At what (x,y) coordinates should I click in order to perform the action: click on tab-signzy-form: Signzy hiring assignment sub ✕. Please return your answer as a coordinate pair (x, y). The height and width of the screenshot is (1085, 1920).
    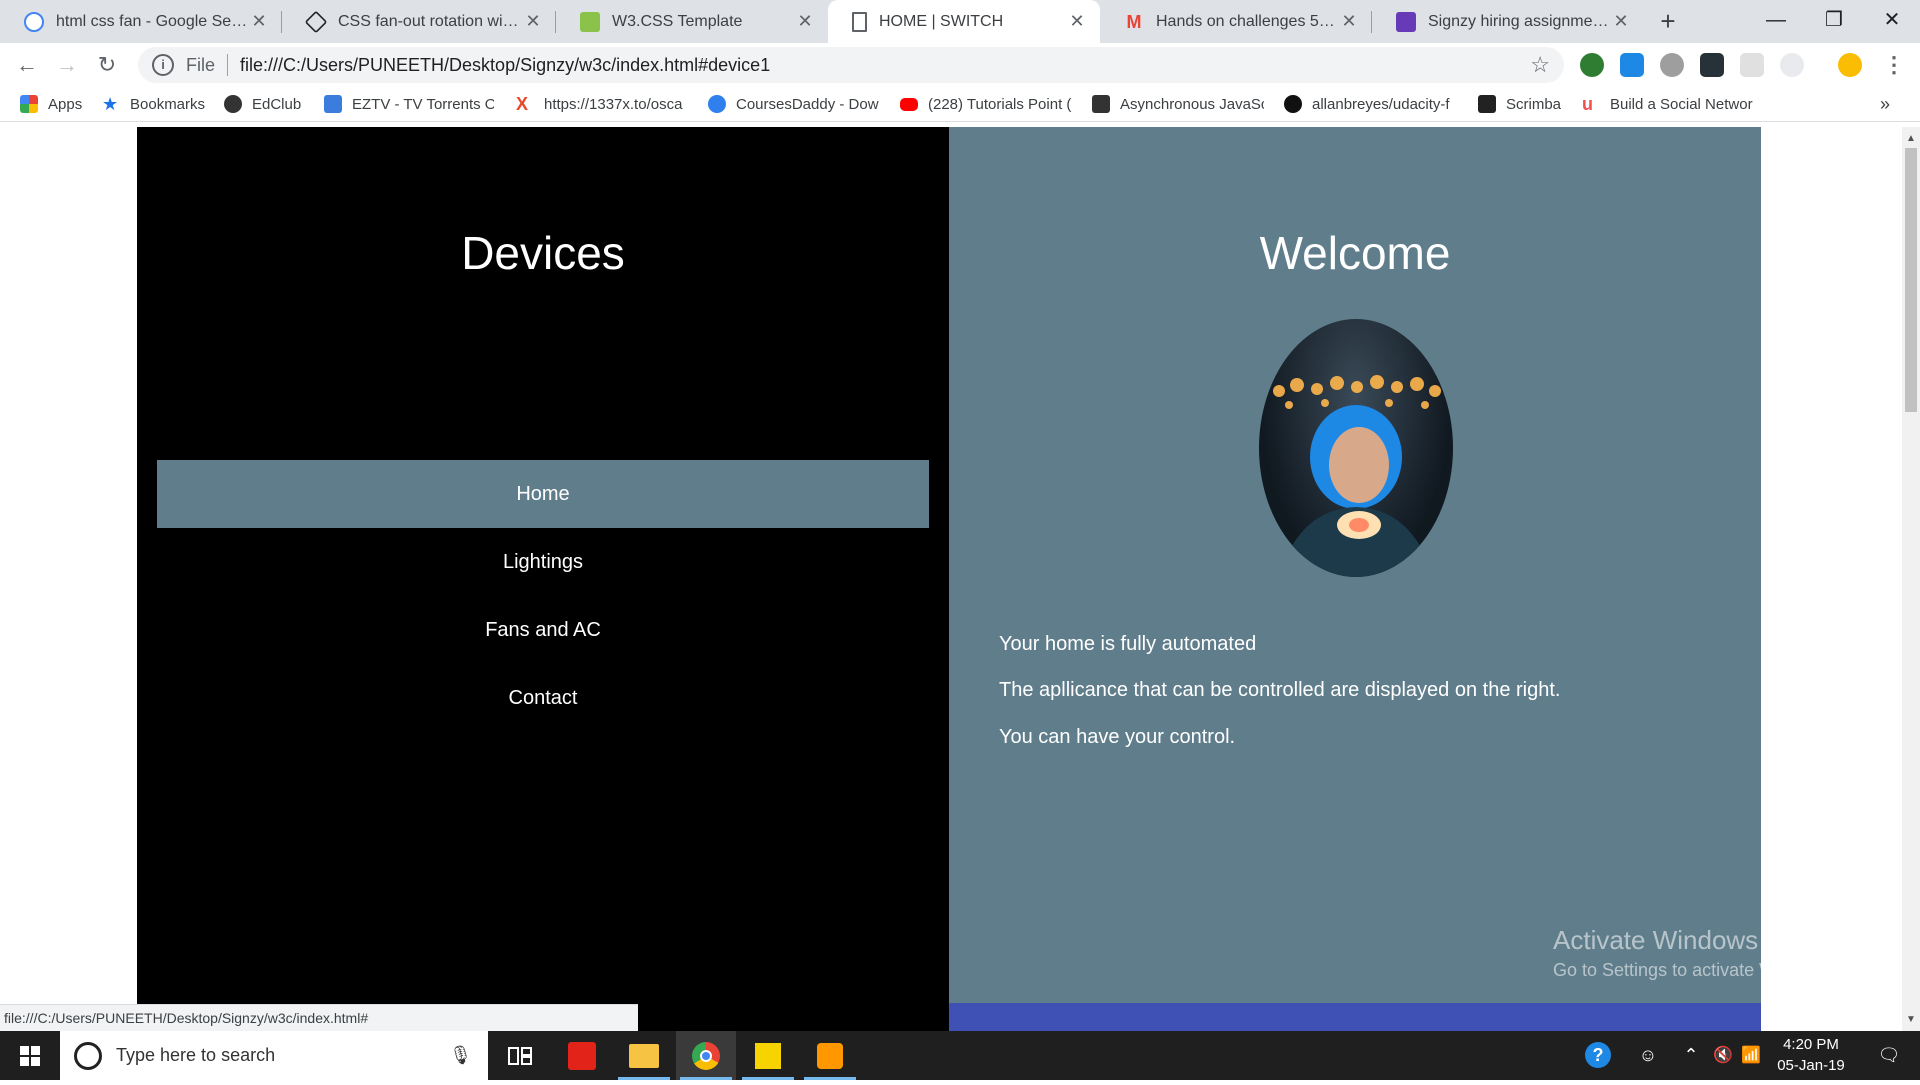
    Looking at the image, I should click on (1508, 21).